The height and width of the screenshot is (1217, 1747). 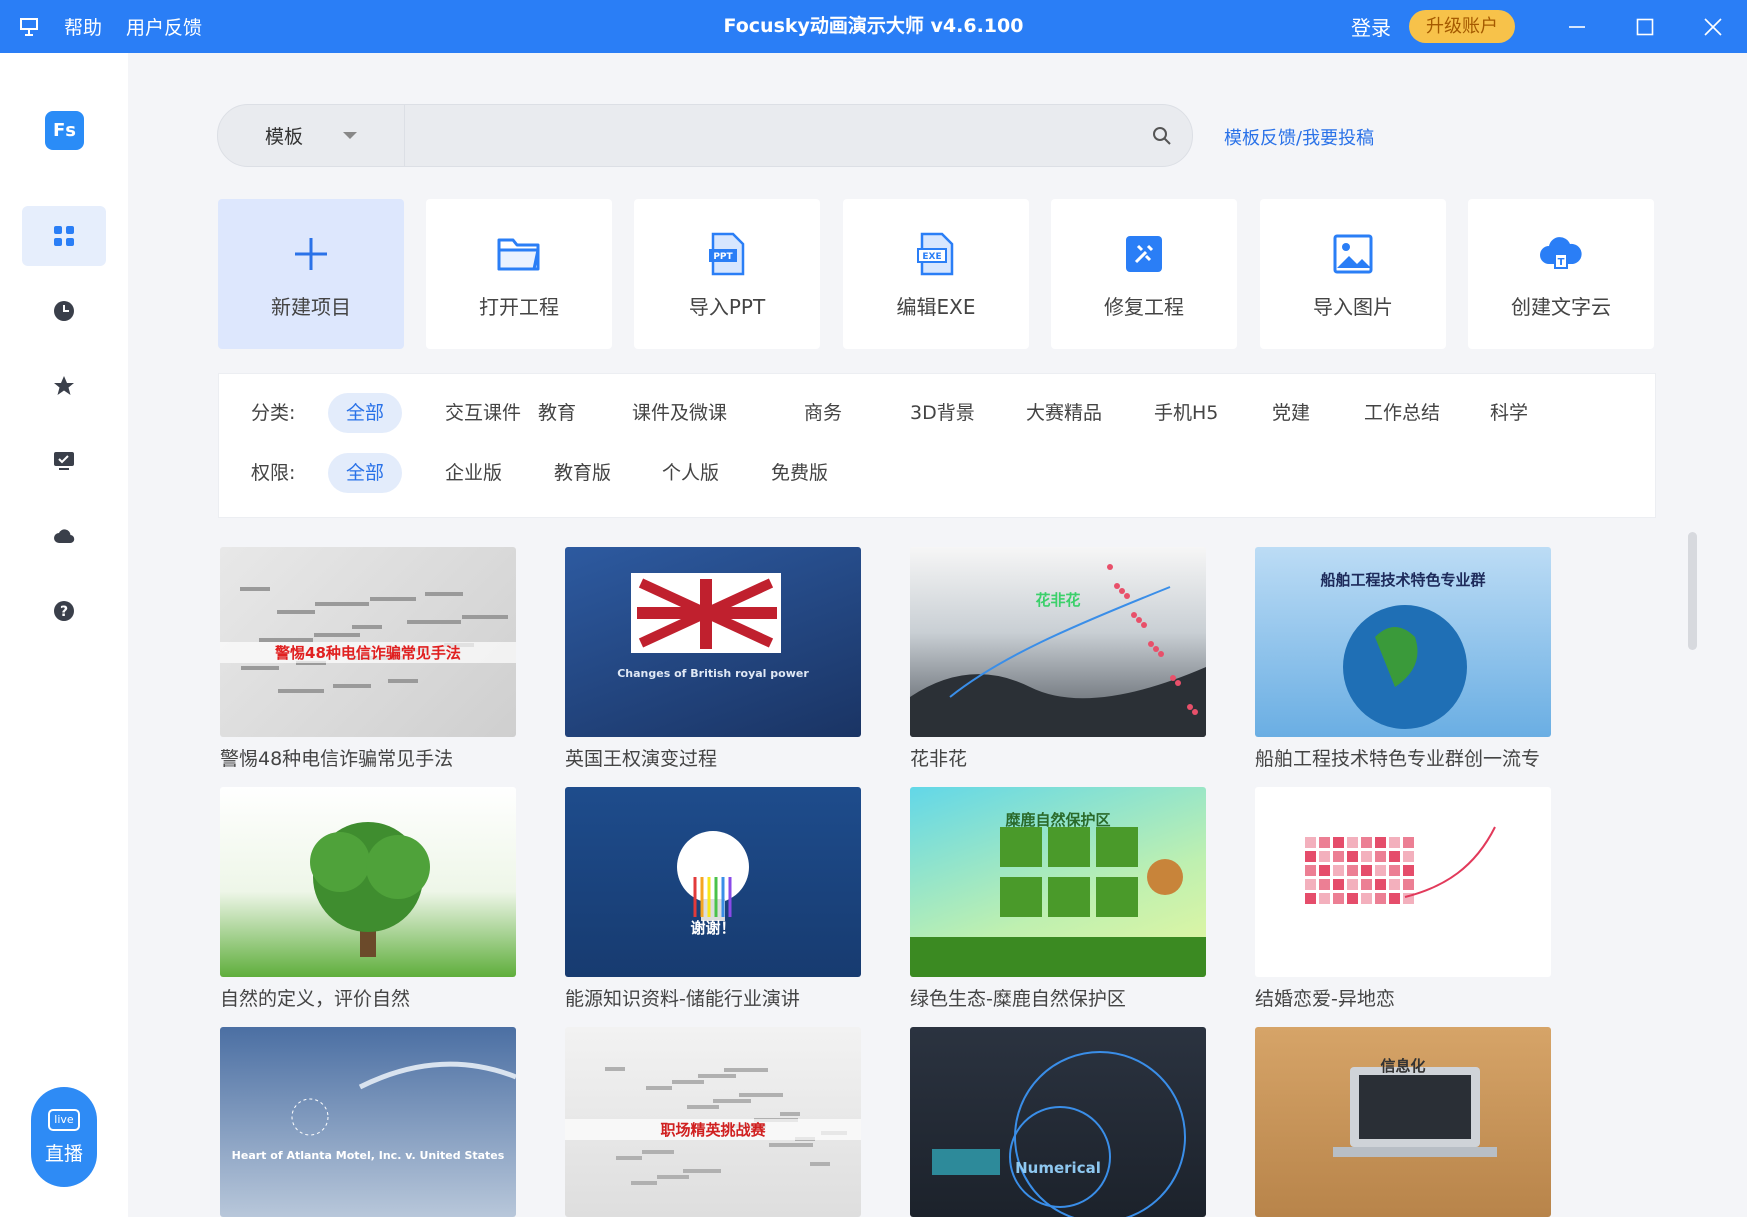 I want to click on login-button: 登录, so click(x=1371, y=26).